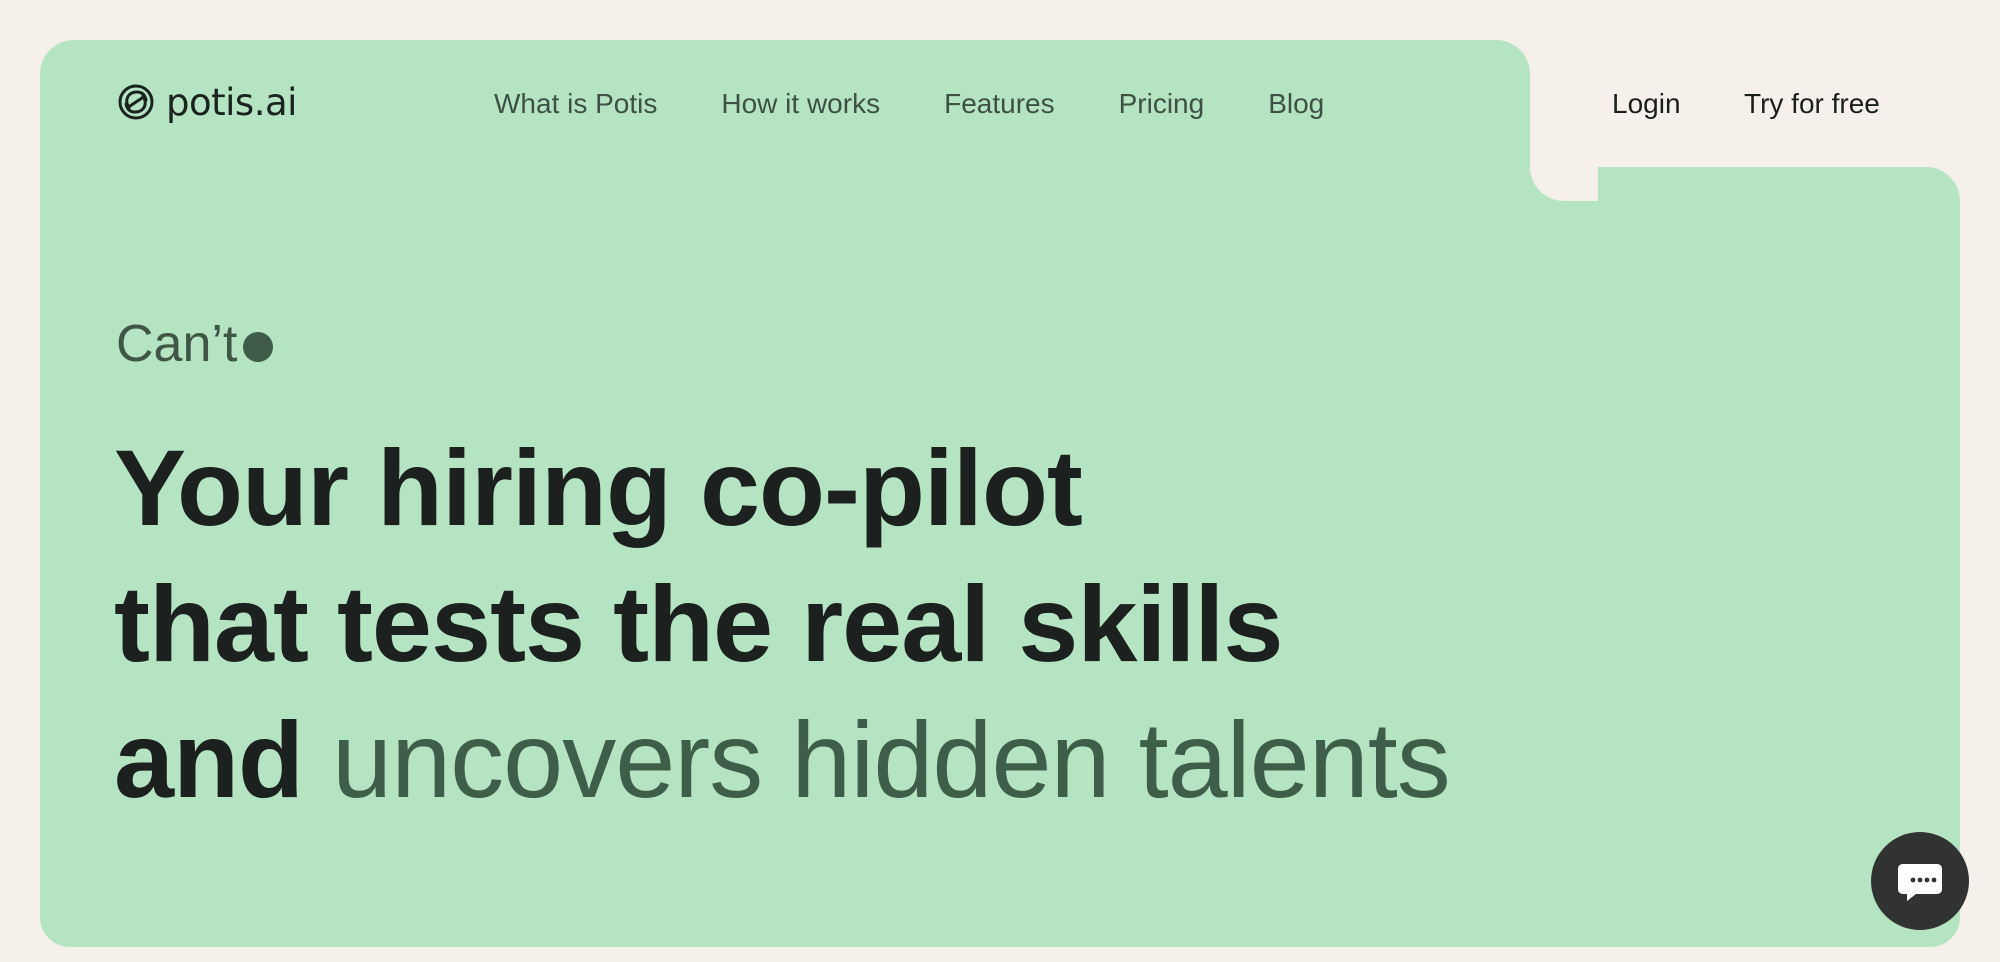  I want to click on nav-how-it-works: How it works, so click(800, 104).